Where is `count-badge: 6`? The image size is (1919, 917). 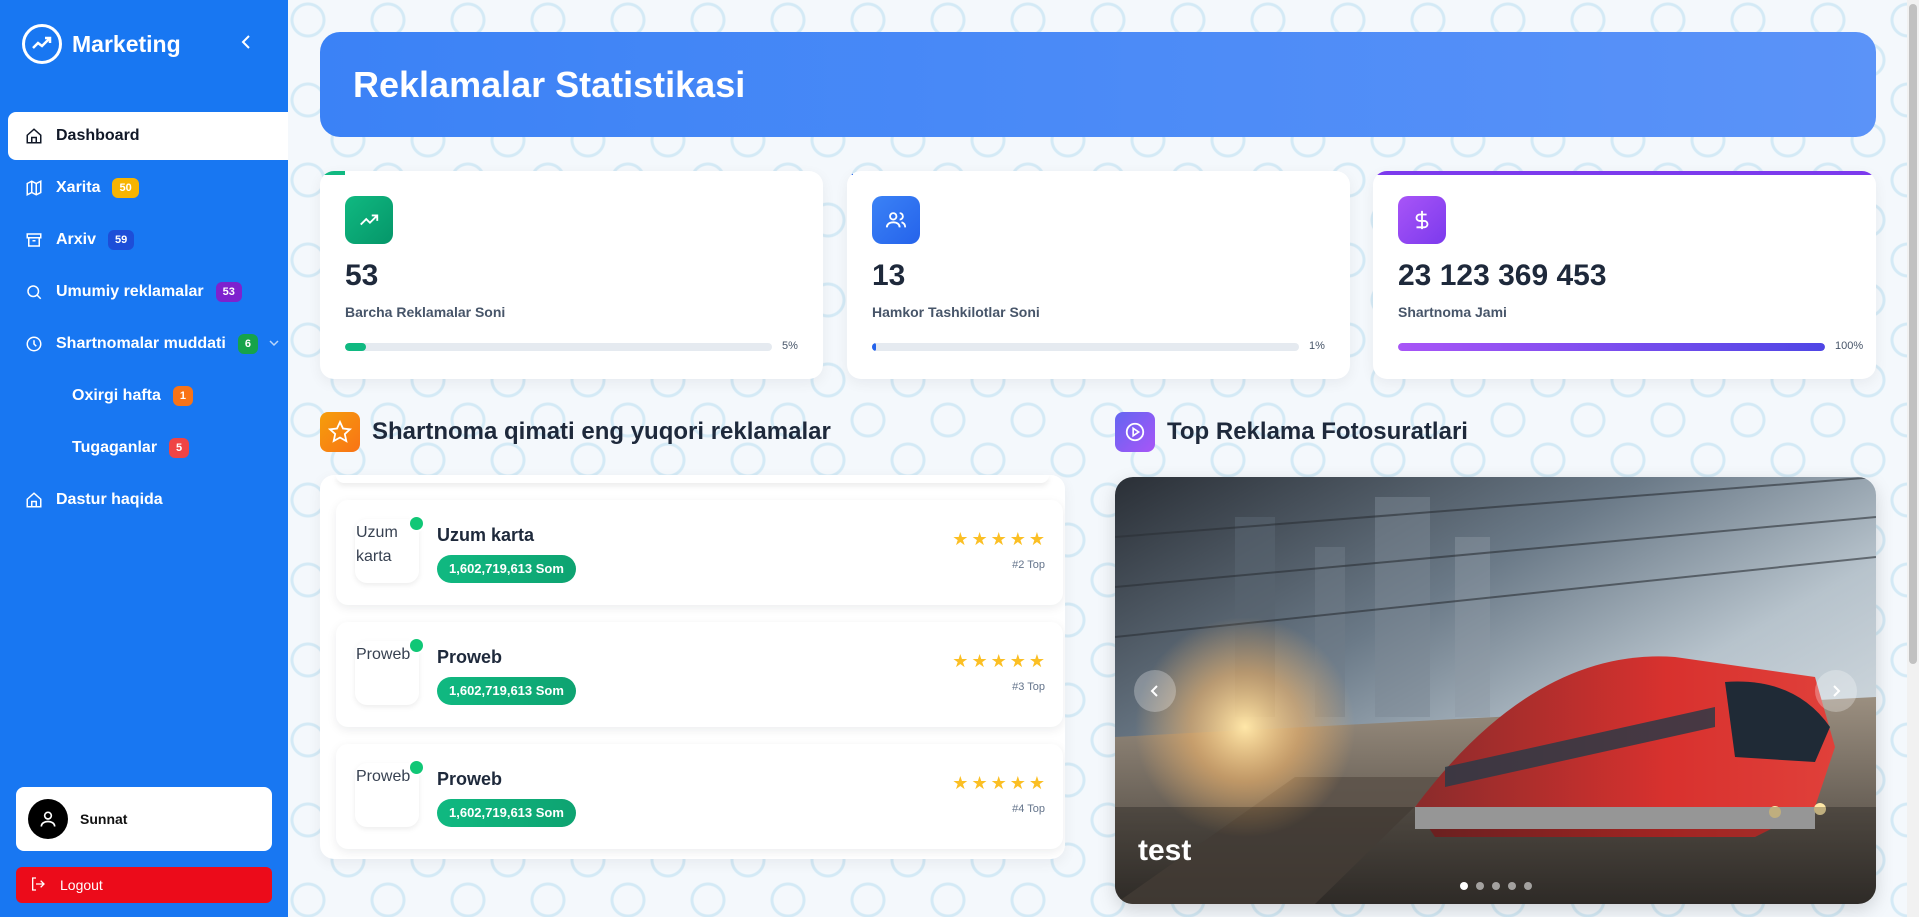
count-badge: 6 is located at coordinates (247, 344).